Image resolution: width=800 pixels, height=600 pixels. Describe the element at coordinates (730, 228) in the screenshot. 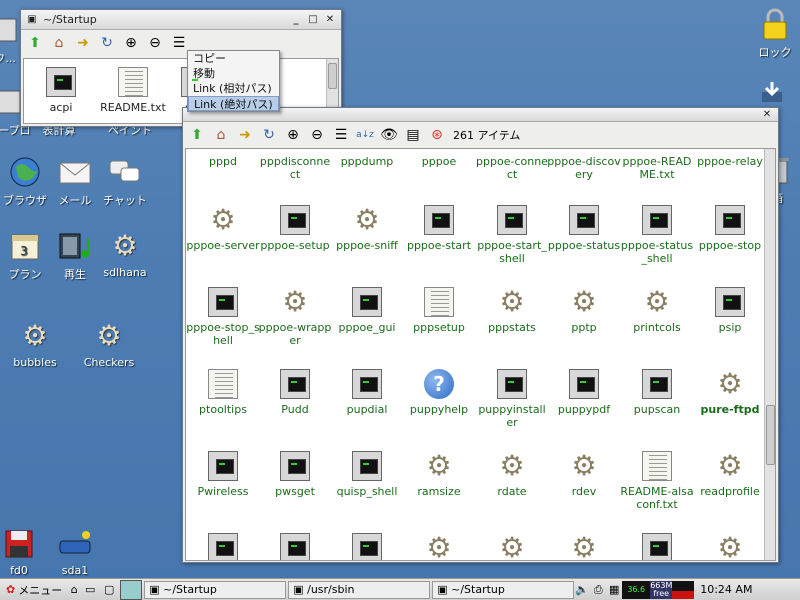

I see `file-item: pppoe-stop` at that location.